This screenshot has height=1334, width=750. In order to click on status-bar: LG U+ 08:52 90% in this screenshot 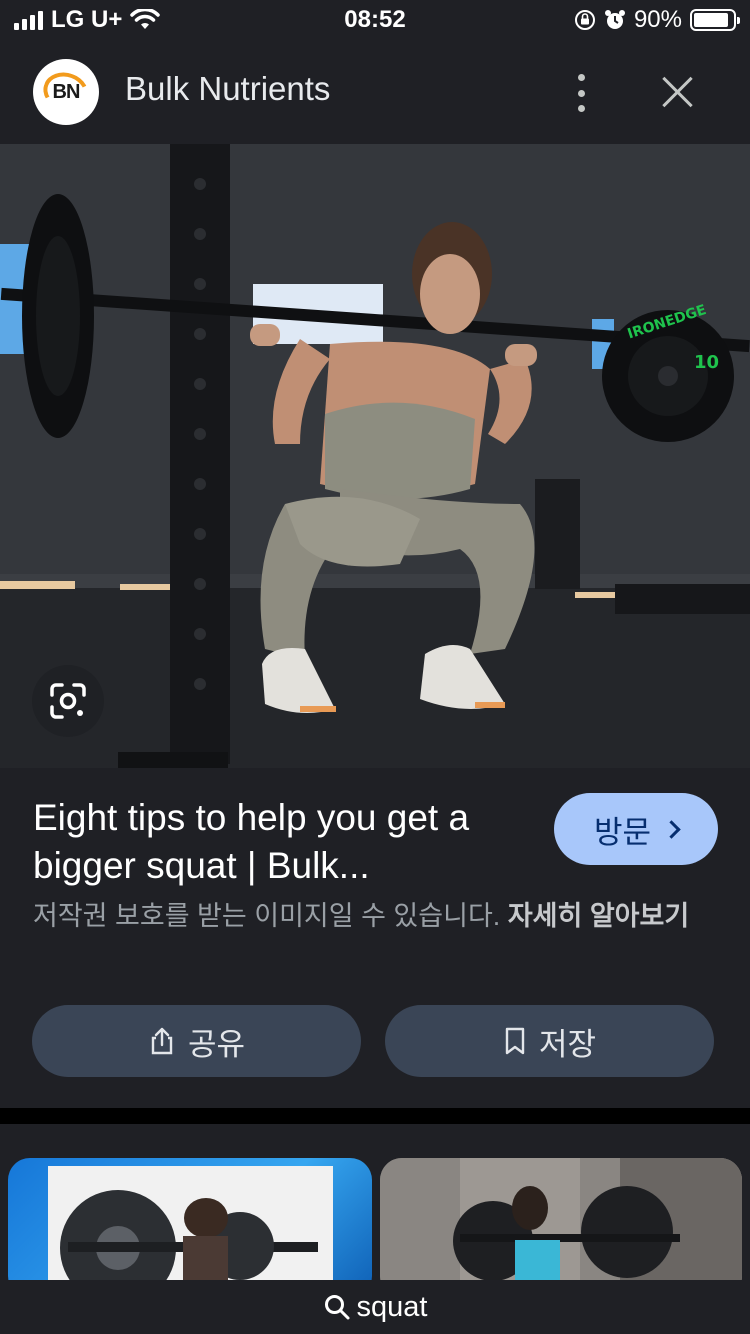, I will do `click(375, 20)`.